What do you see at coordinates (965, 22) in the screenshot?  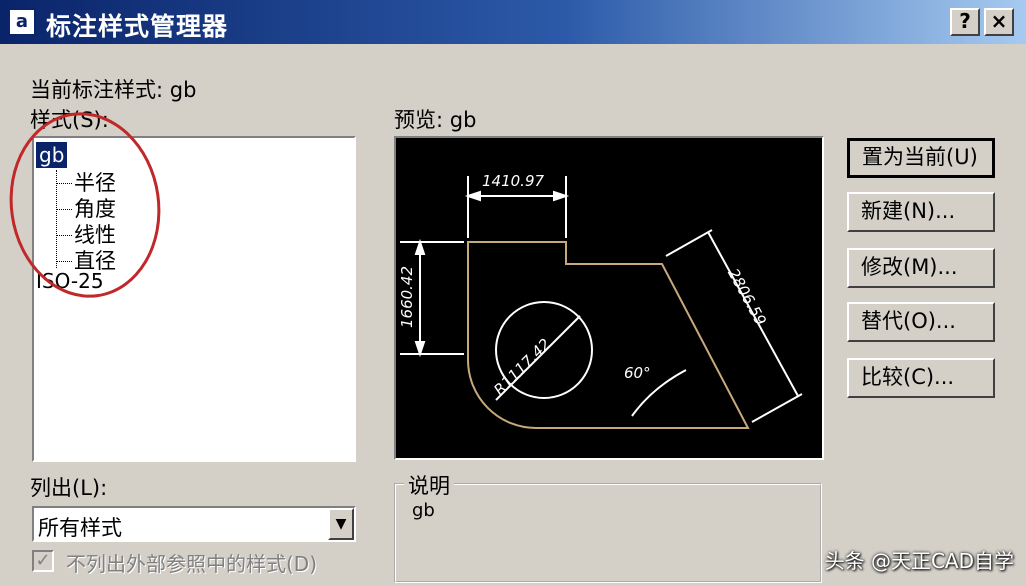 I see `help-button: ?` at bounding box center [965, 22].